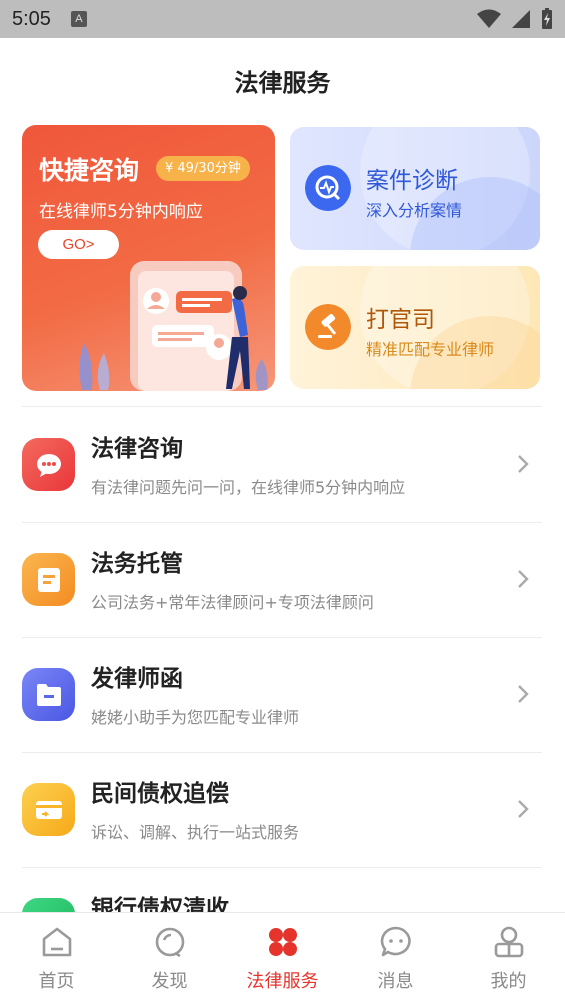  What do you see at coordinates (282, 580) in the screenshot?
I see `service-legal-hosting: 法务托管 公司法务+常年法律顾问+专项法律顾问` at bounding box center [282, 580].